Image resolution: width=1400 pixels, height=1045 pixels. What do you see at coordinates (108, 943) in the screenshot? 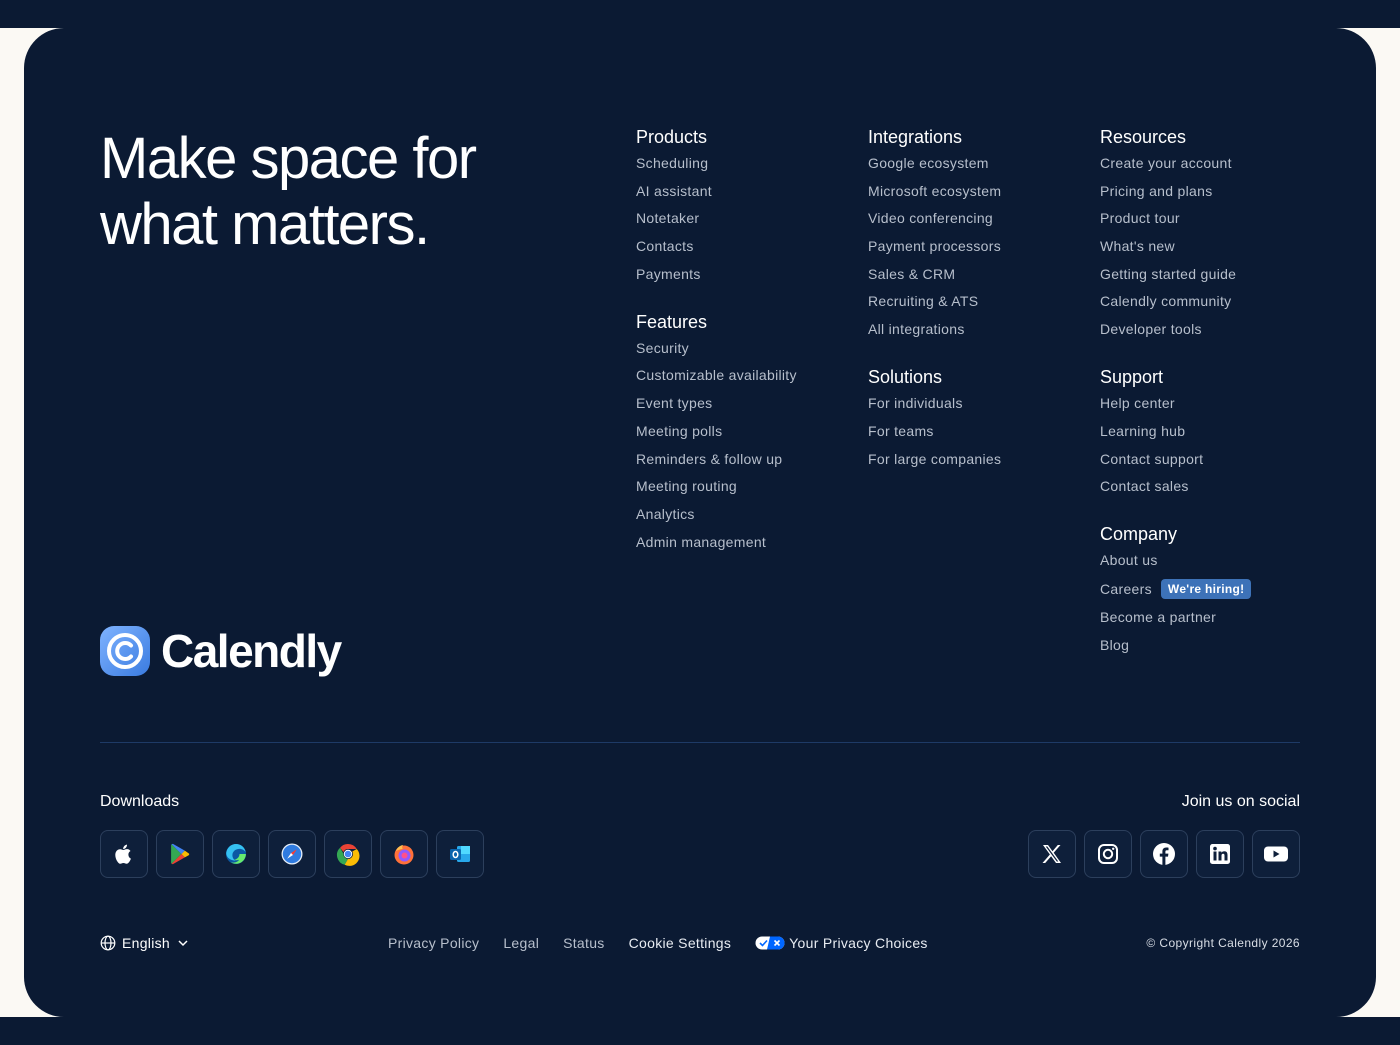
I see `globe-icon` at bounding box center [108, 943].